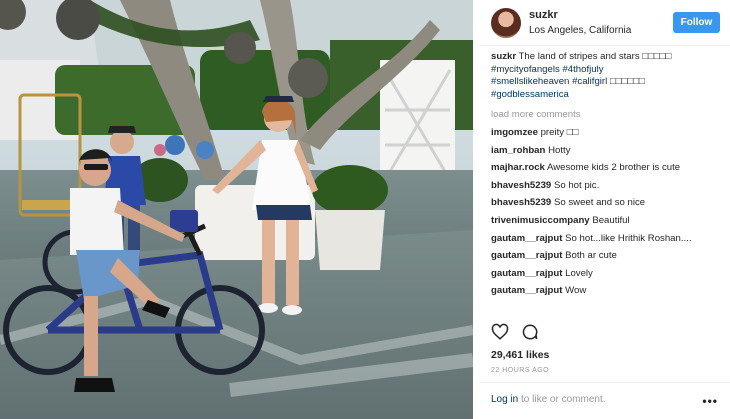 The image size is (730, 419). I want to click on comment: trivenimusiccompany Beautiful, so click(606, 221).